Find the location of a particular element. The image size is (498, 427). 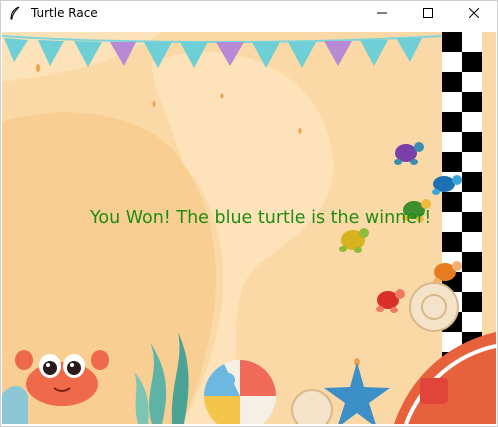

close-icon is located at coordinates (474, 13).